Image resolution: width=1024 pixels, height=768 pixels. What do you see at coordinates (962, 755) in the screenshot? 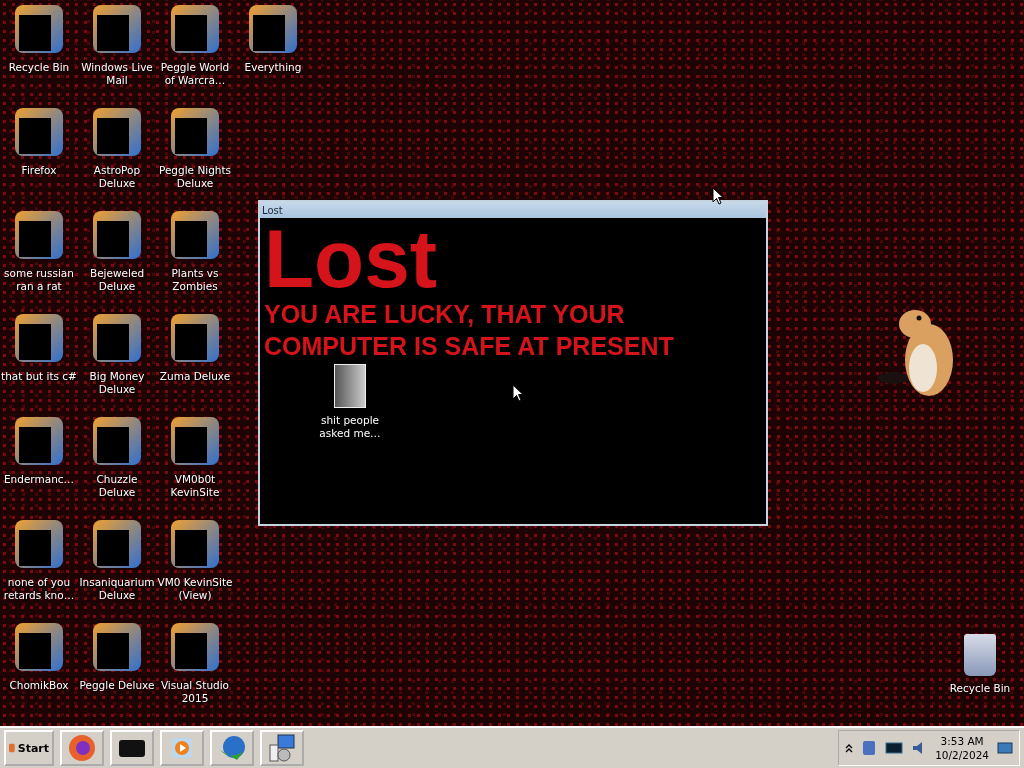
I see `clock-date: 10/2/2024` at bounding box center [962, 755].